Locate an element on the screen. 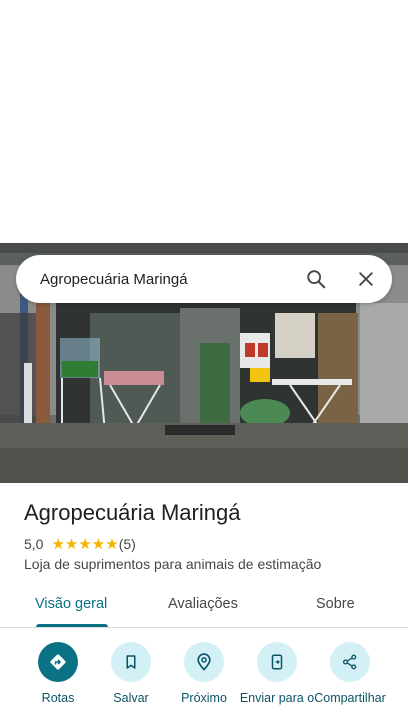 Image resolution: width=408 pixels, height=726 pixels. send-to-phone-label: Enviar para o is located at coordinates (277, 698).